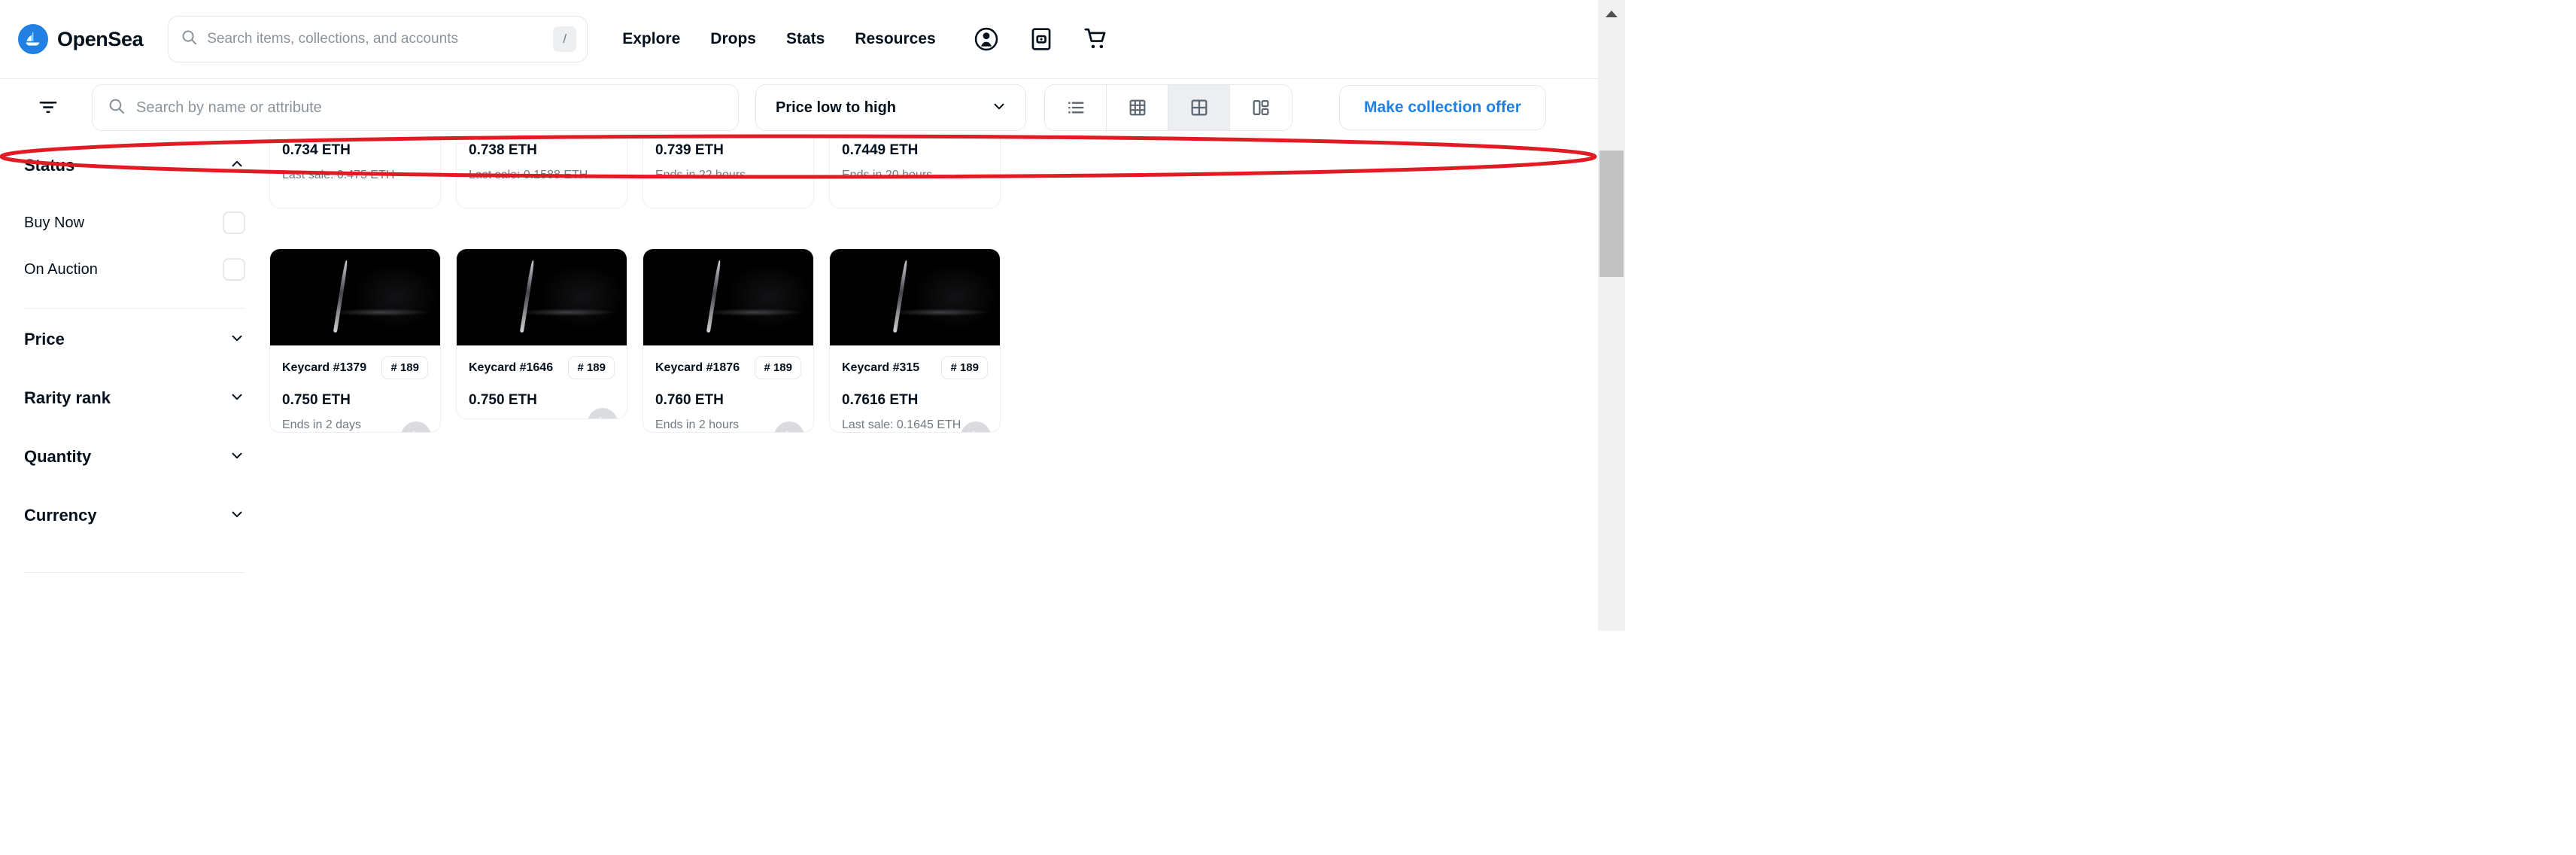  What do you see at coordinates (48, 108) in the screenshot?
I see `filter-icon` at bounding box center [48, 108].